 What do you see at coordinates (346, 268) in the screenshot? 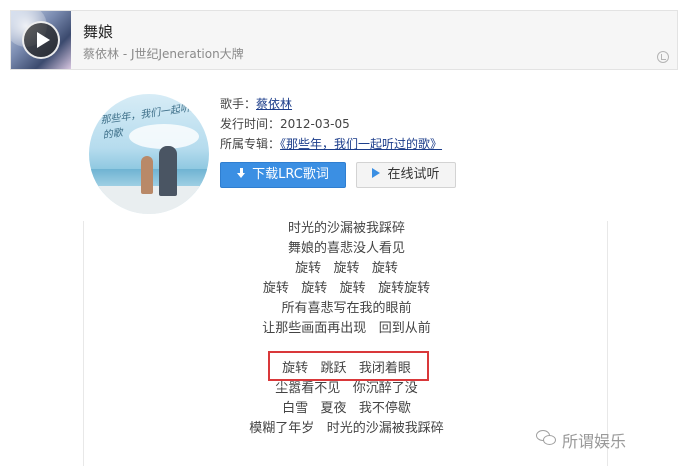
I see `lyric-line: 旋转 旋转 旋转` at bounding box center [346, 268].